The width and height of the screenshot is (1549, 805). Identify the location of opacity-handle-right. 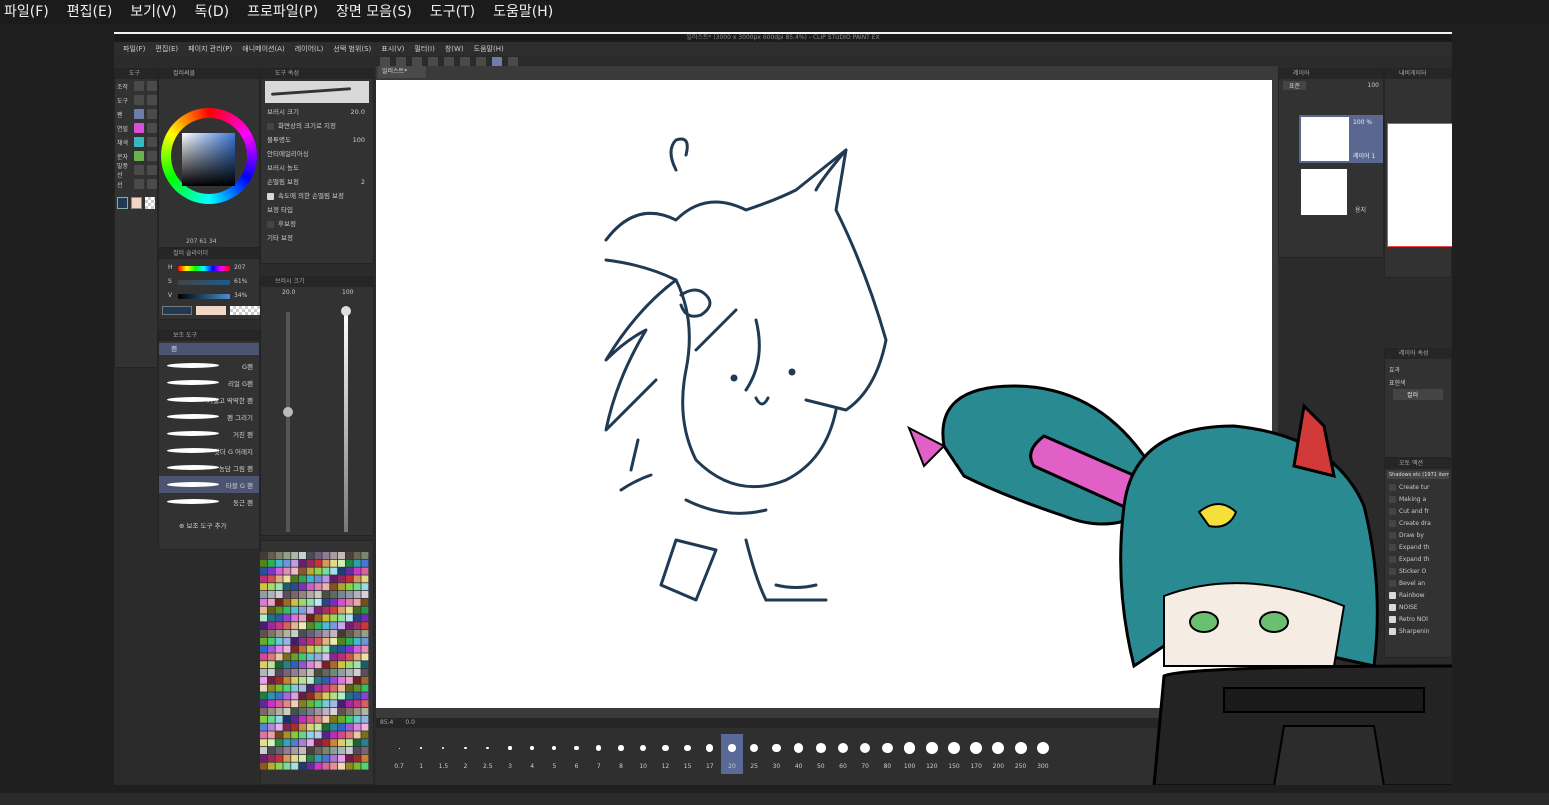
(346, 311).